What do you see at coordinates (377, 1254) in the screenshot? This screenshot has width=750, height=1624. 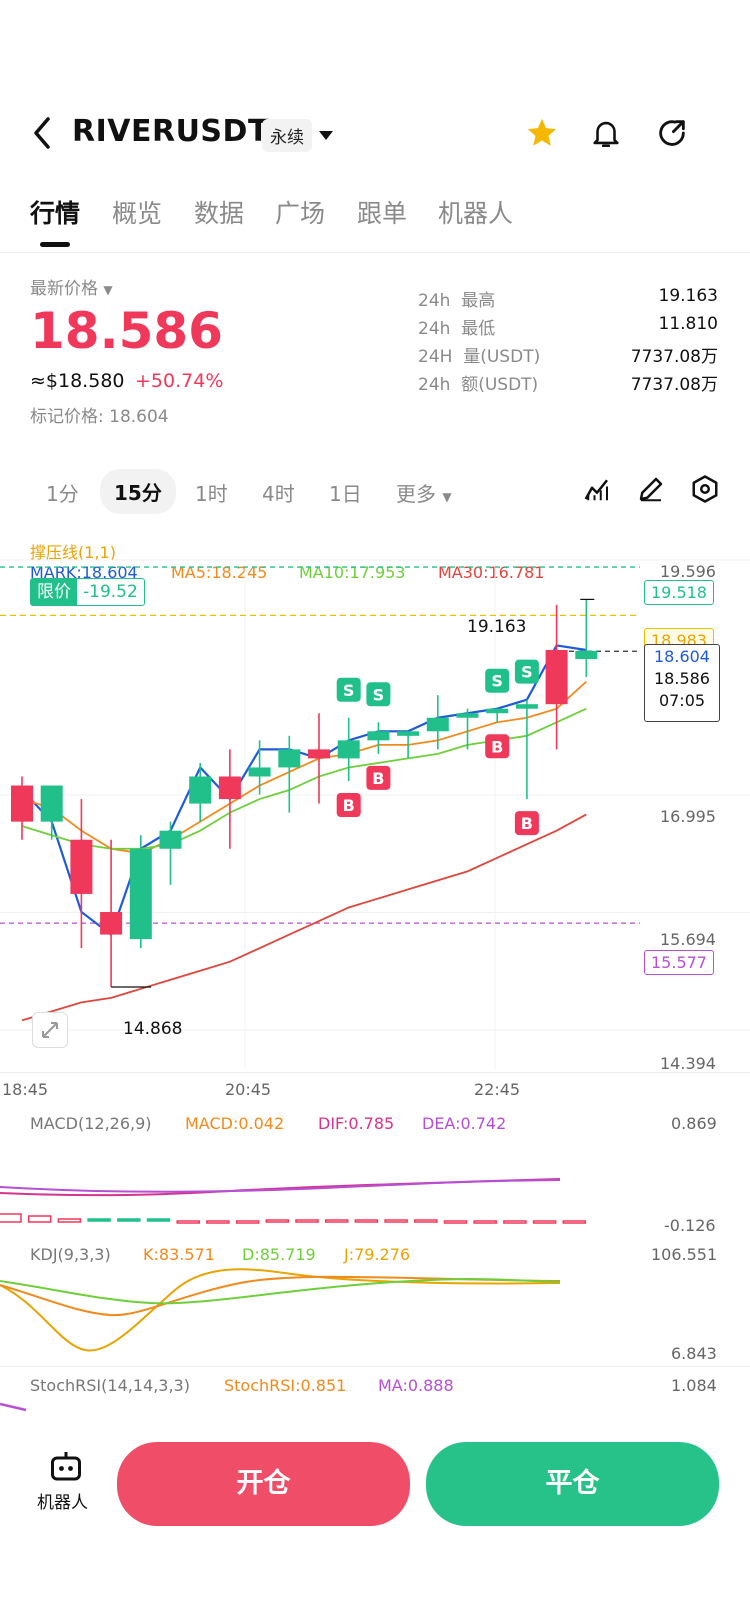 I see `j-value: J:79.276` at bounding box center [377, 1254].